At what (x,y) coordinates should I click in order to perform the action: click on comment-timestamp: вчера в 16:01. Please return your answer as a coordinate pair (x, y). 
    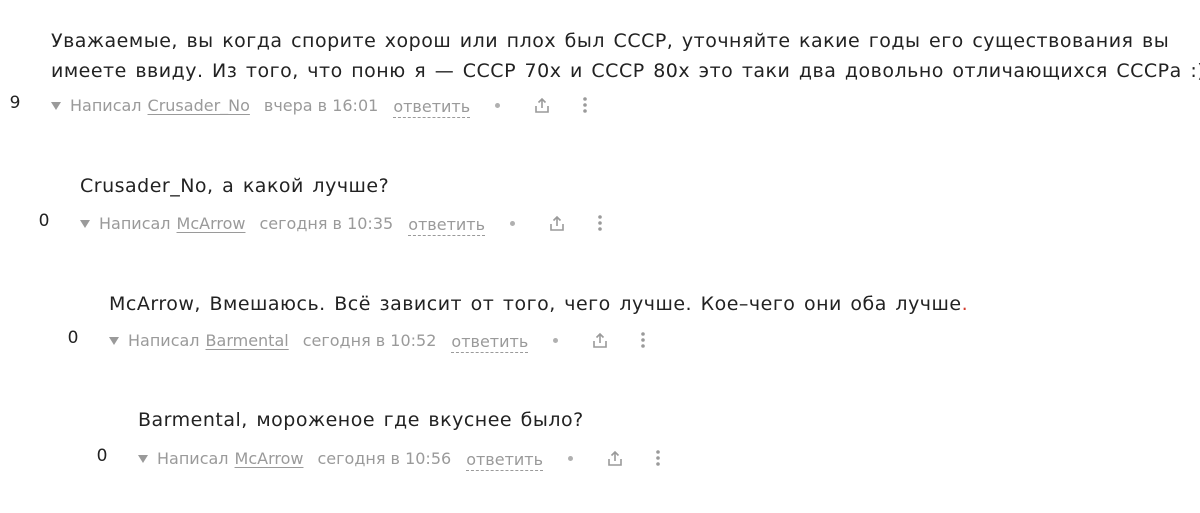
    Looking at the image, I should click on (321, 105).